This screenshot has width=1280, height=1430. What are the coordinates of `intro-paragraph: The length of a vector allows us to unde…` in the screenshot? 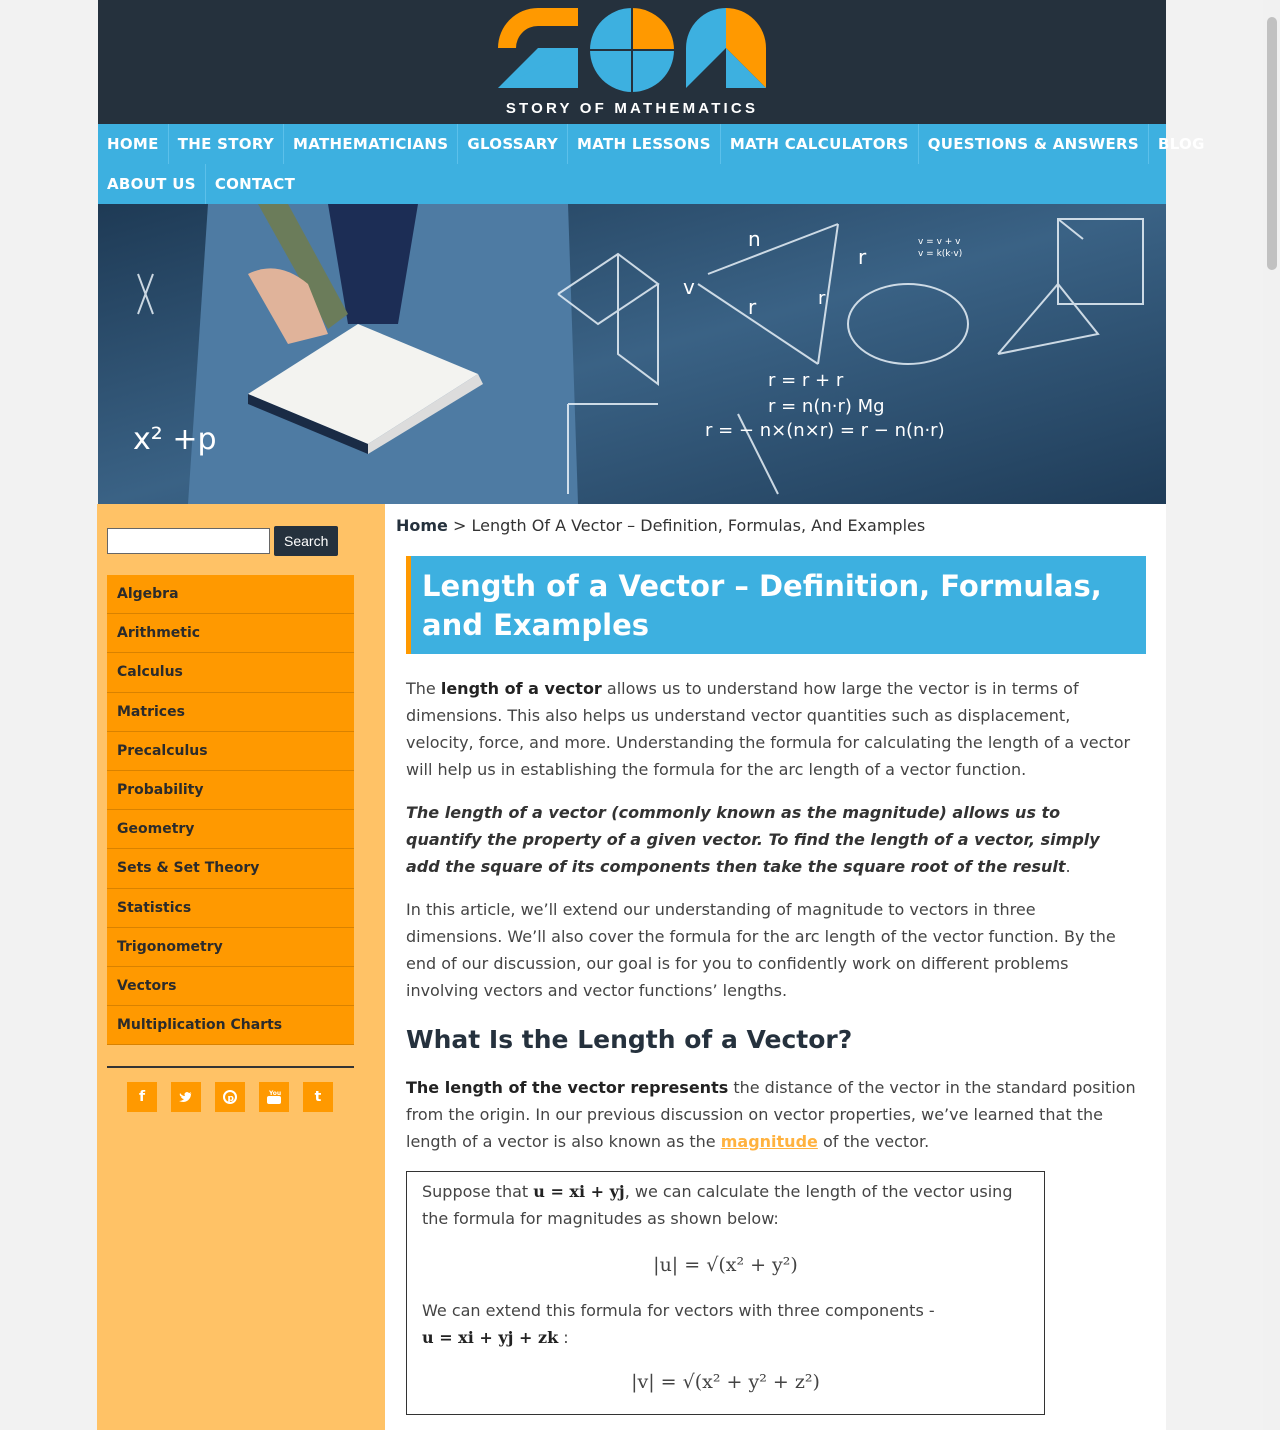 It's located at (771, 729).